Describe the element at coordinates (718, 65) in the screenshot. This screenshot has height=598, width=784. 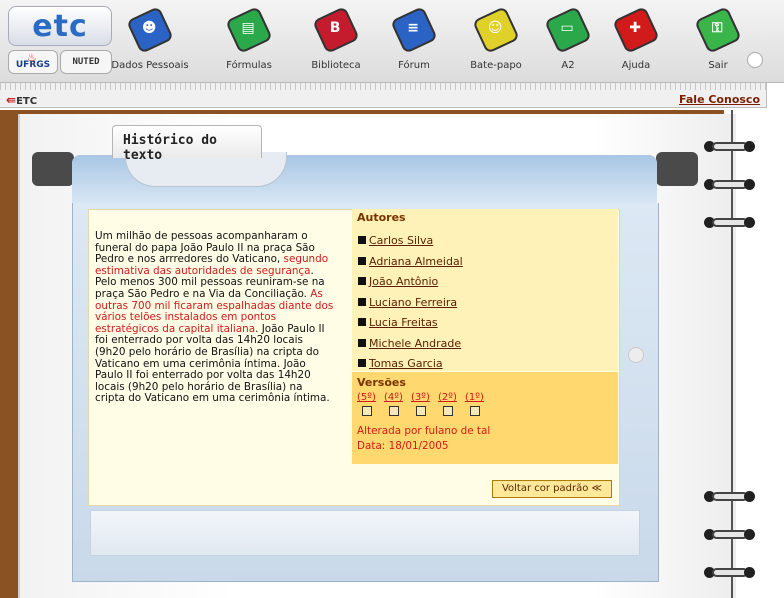
I see `nav-item-label: Sair` at that location.